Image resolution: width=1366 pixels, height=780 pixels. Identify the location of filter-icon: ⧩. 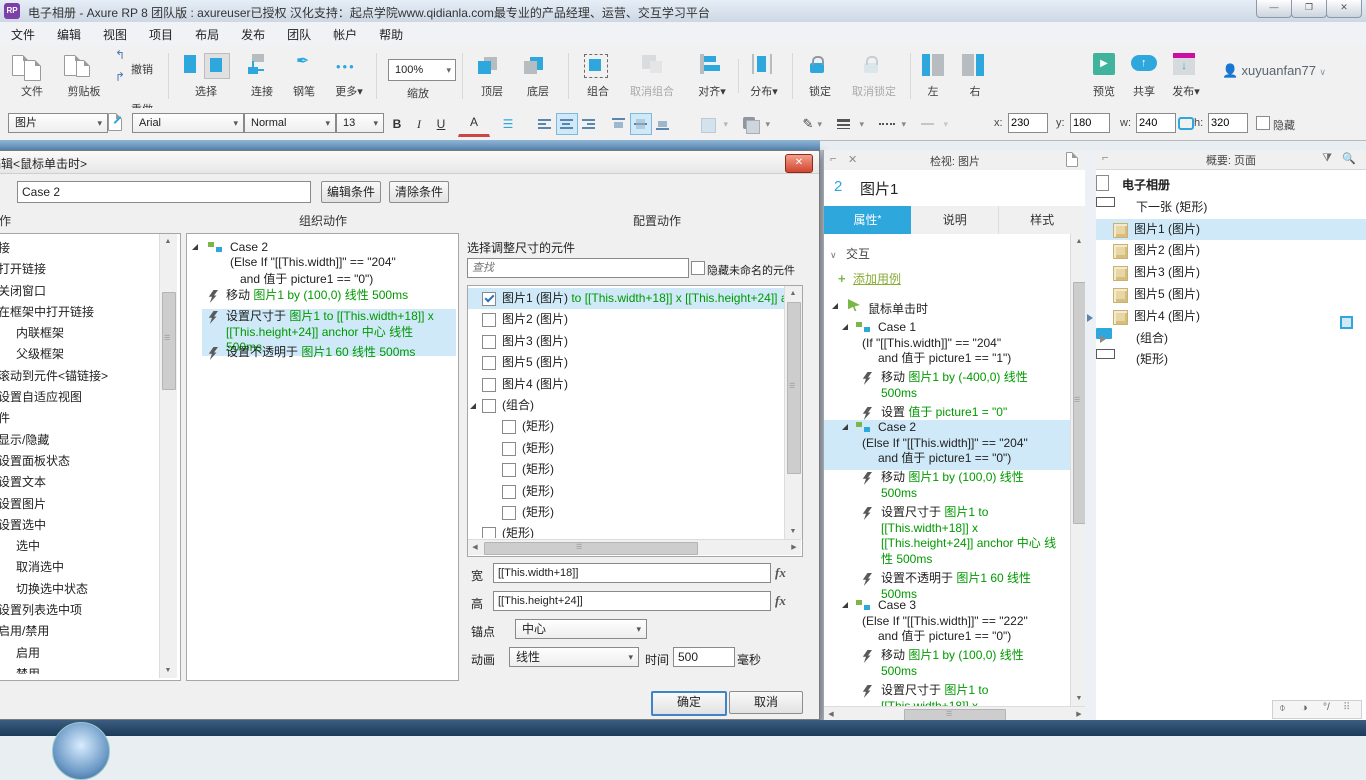
(1327, 158).